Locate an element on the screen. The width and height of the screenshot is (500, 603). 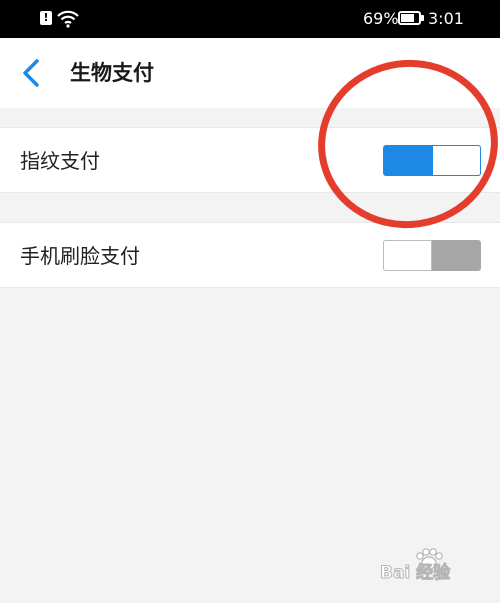
setting-label: 手机刷脸支付 is located at coordinates (80, 256).